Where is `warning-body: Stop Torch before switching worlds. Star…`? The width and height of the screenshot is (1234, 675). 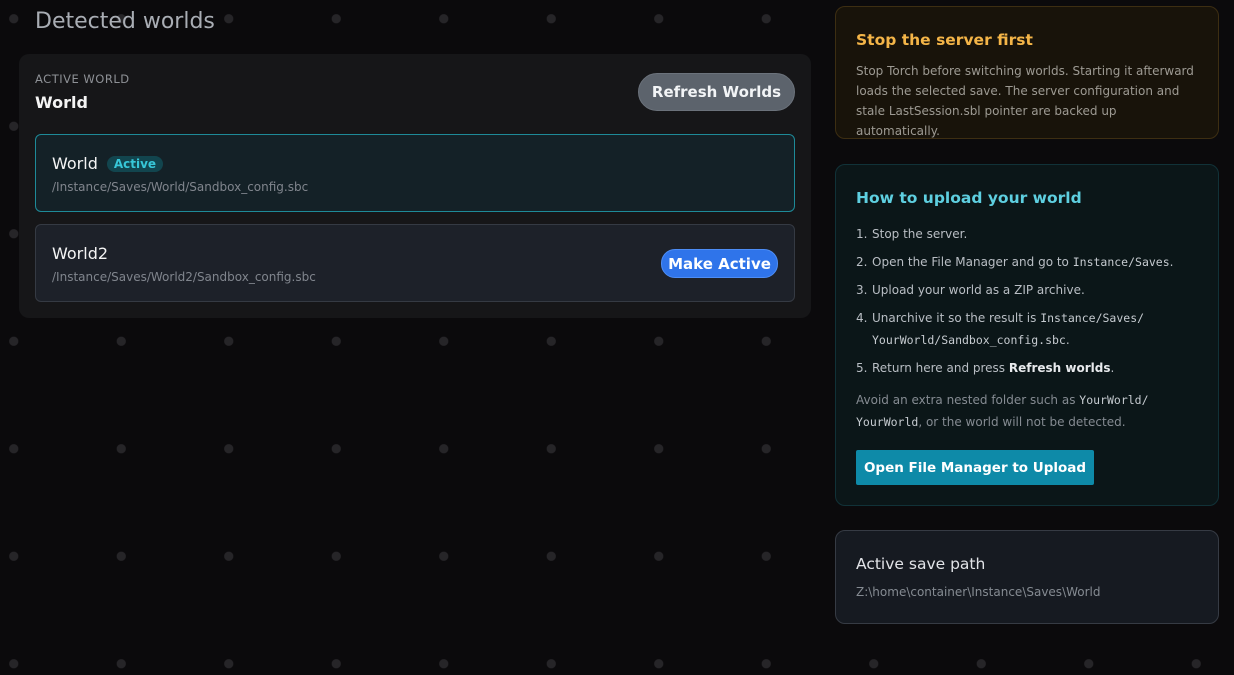 warning-body: Stop Torch before switching worlds. Star… is located at coordinates (1025, 101).